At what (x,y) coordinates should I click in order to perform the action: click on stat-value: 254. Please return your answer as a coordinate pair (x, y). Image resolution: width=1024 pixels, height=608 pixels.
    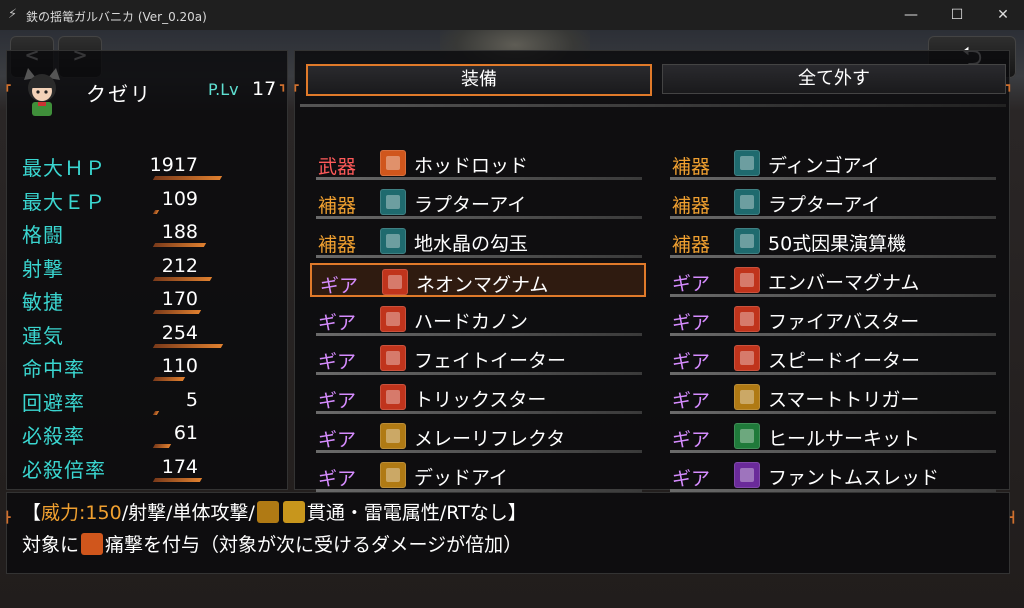
    Looking at the image, I should click on (179, 332).